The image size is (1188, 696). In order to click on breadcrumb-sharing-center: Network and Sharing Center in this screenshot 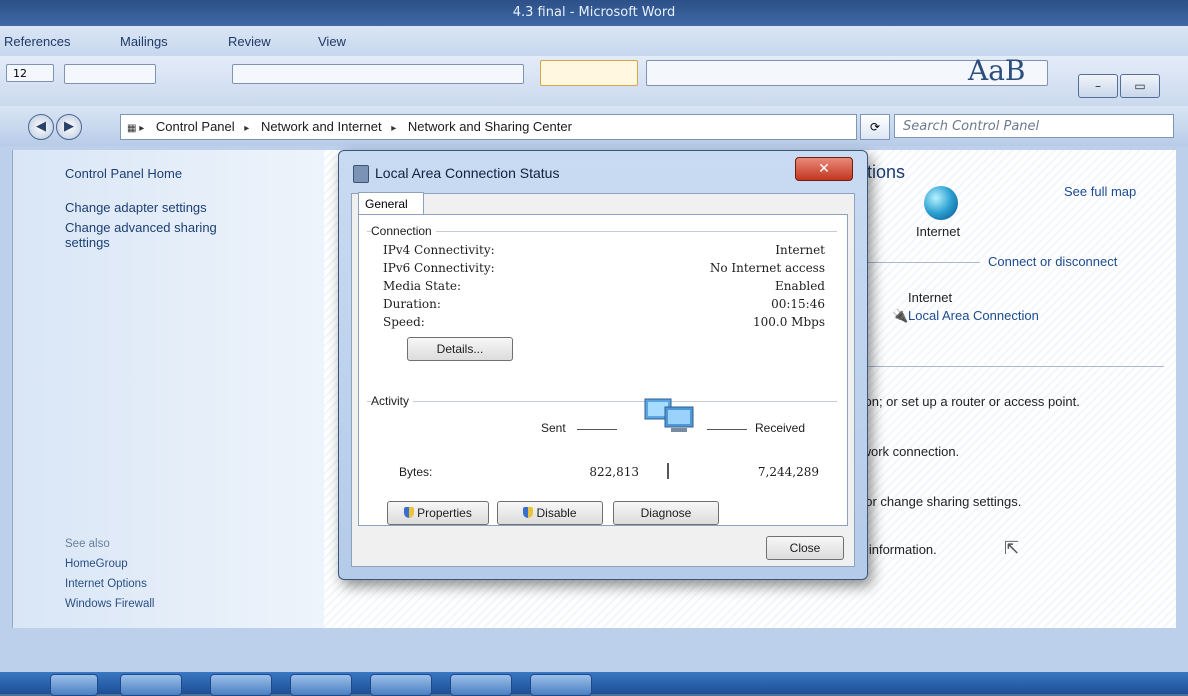, I will do `click(490, 127)`.